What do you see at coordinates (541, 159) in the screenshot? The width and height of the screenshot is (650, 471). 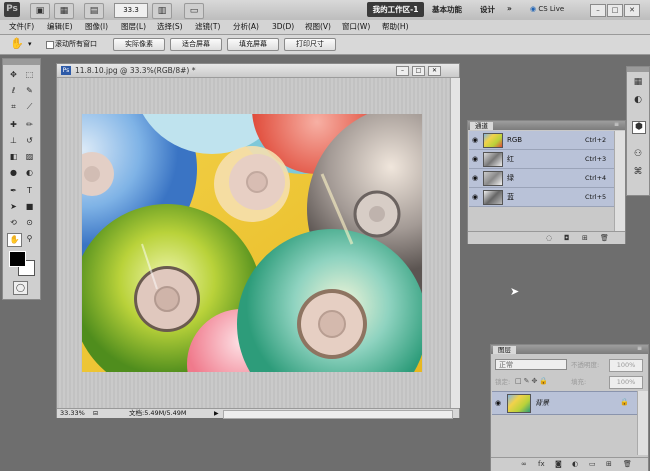 I see `channel-row-red: ◉ 红 Ctrl+3` at bounding box center [541, 159].